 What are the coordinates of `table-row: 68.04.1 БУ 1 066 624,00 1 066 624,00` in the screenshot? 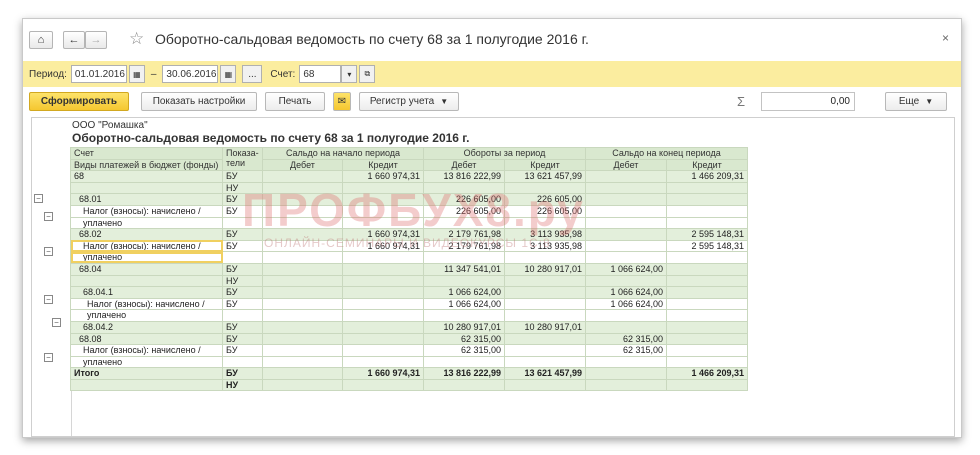 It's located at (409, 292).